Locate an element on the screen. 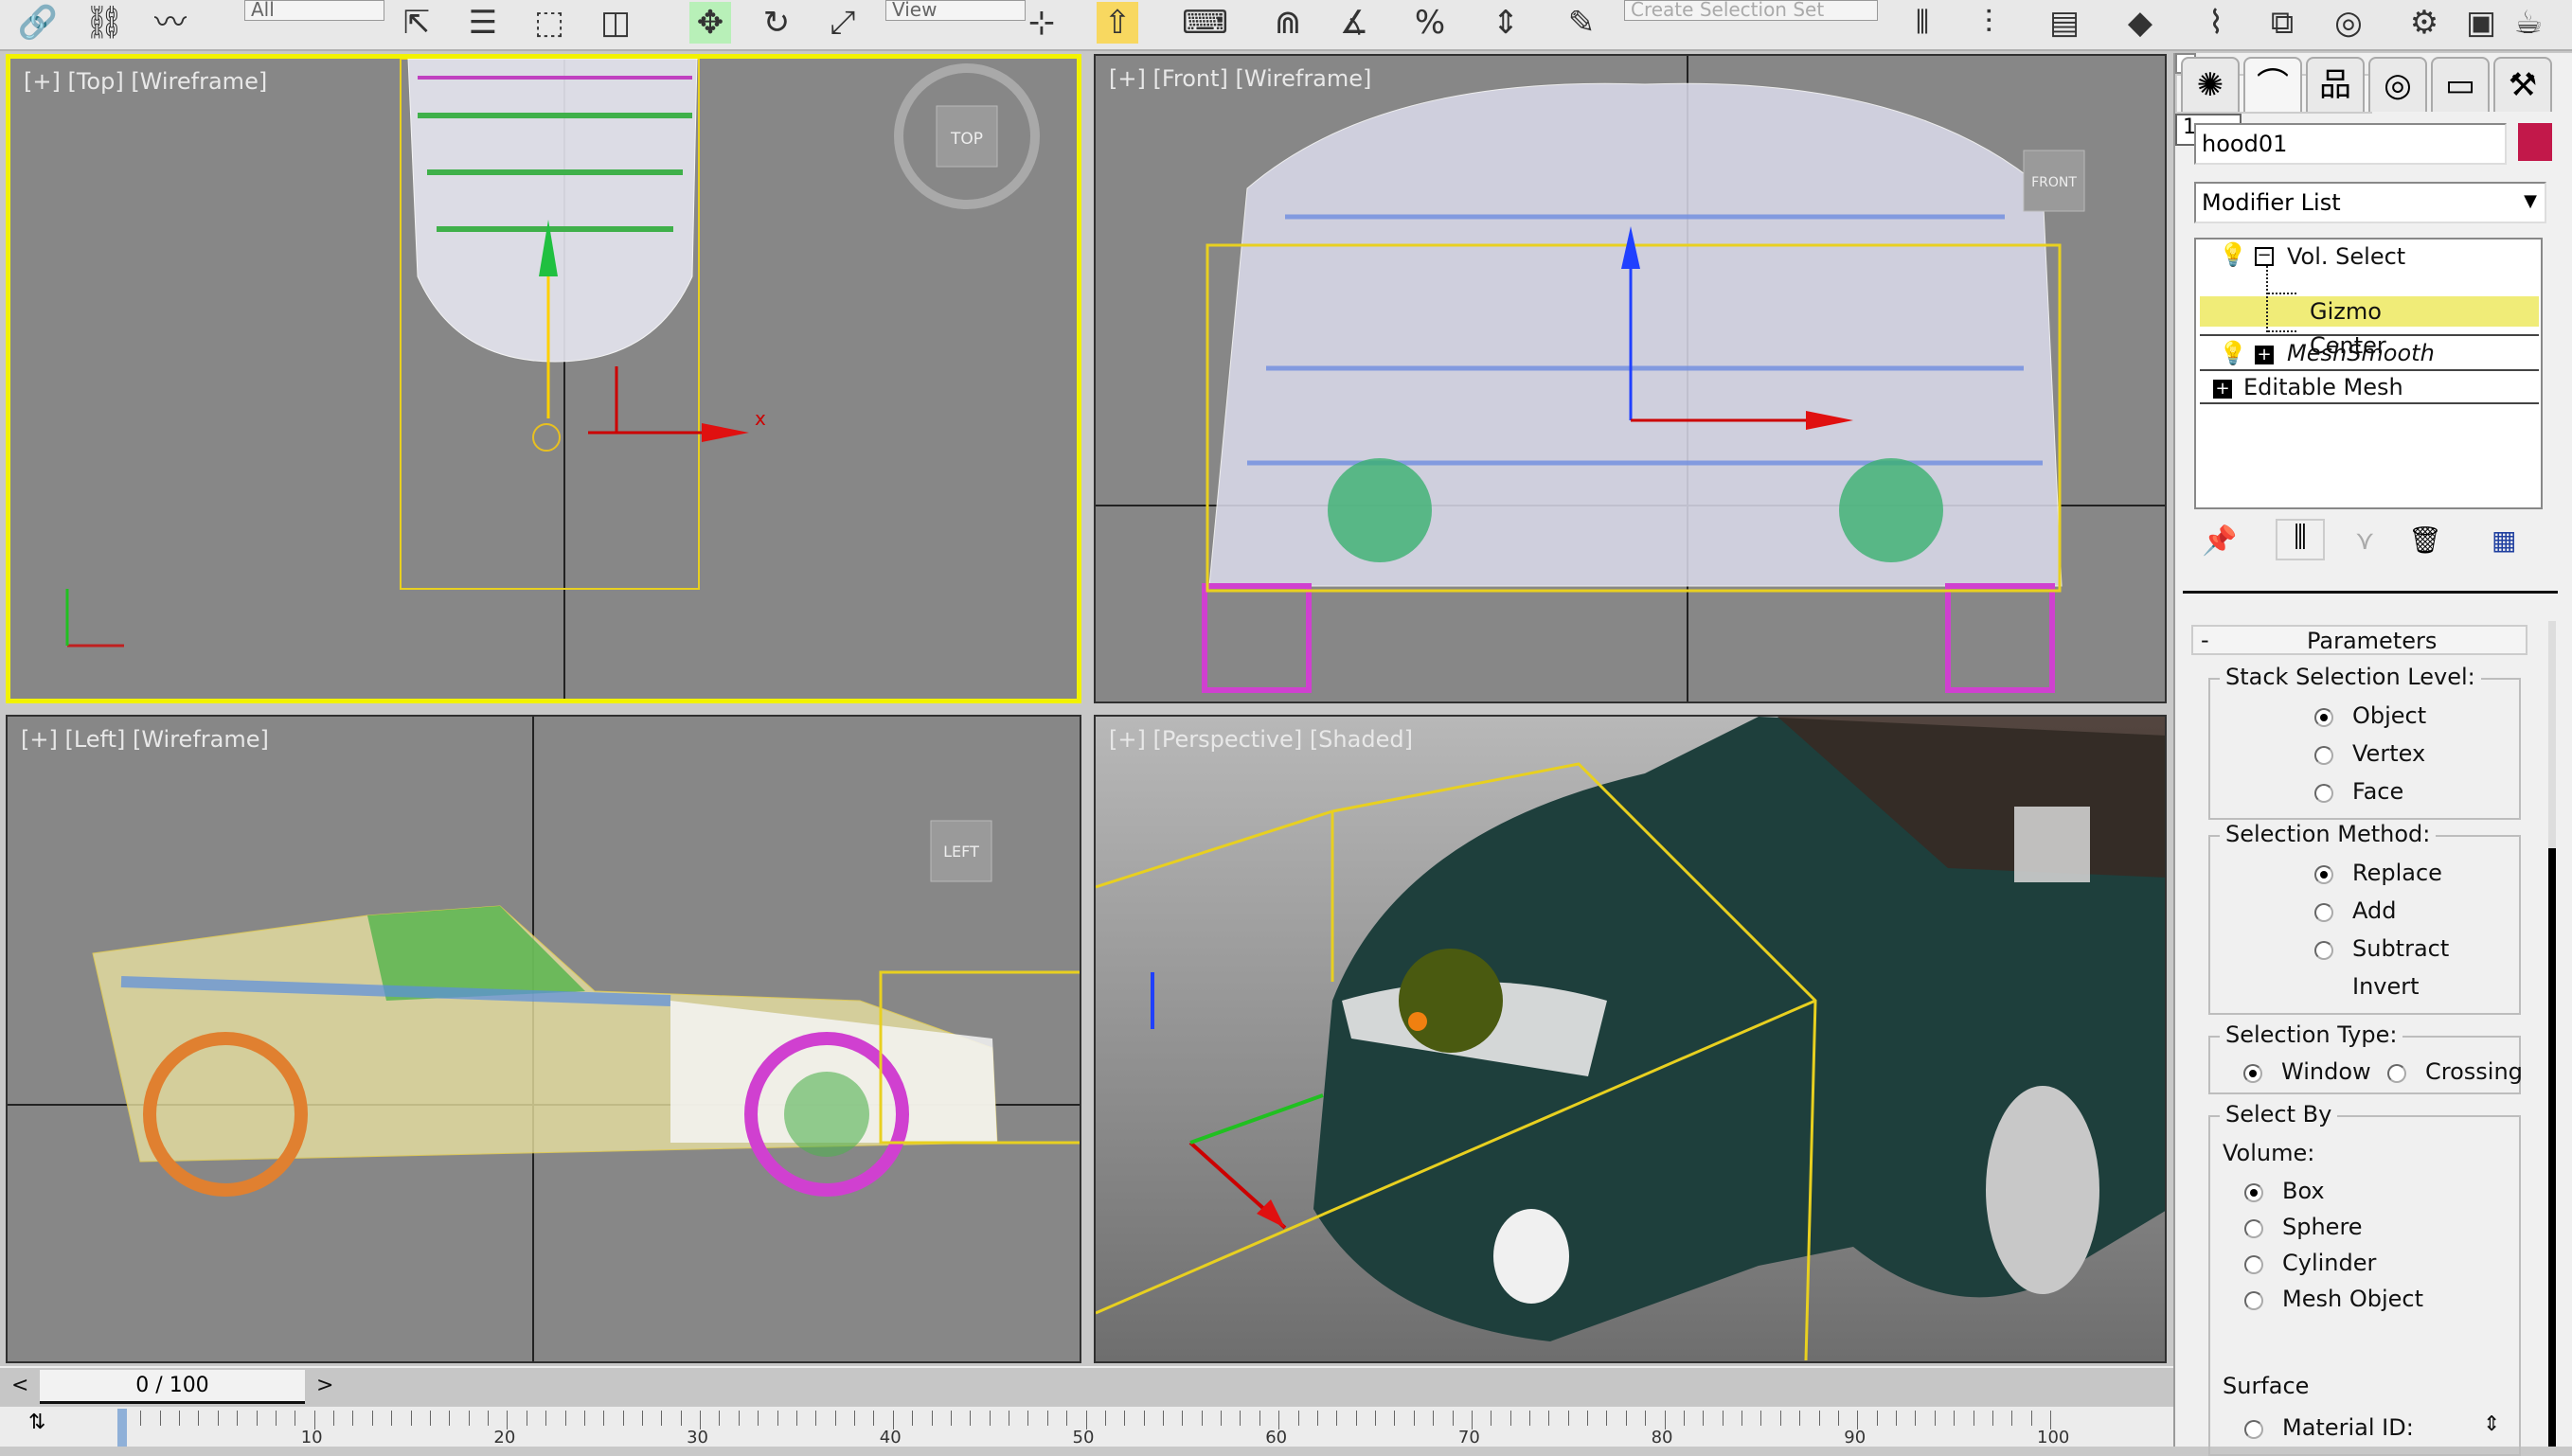 The width and height of the screenshot is (2572, 1456). radio-vertex is located at coordinates (2323, 755).